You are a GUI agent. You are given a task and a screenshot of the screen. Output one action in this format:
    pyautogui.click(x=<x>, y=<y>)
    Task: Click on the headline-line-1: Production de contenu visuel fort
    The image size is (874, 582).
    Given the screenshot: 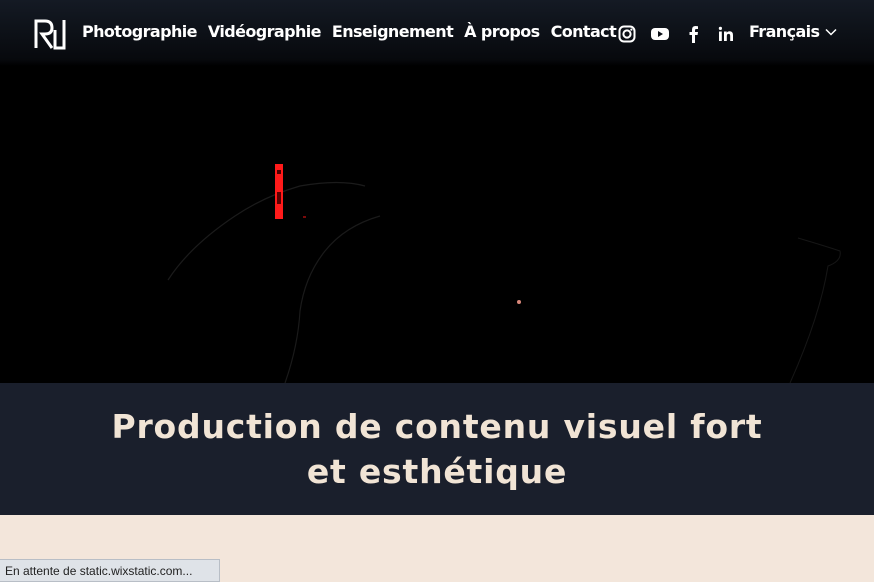 What is the action you would take?
    pyautogui.click(x=437, y=426)
    